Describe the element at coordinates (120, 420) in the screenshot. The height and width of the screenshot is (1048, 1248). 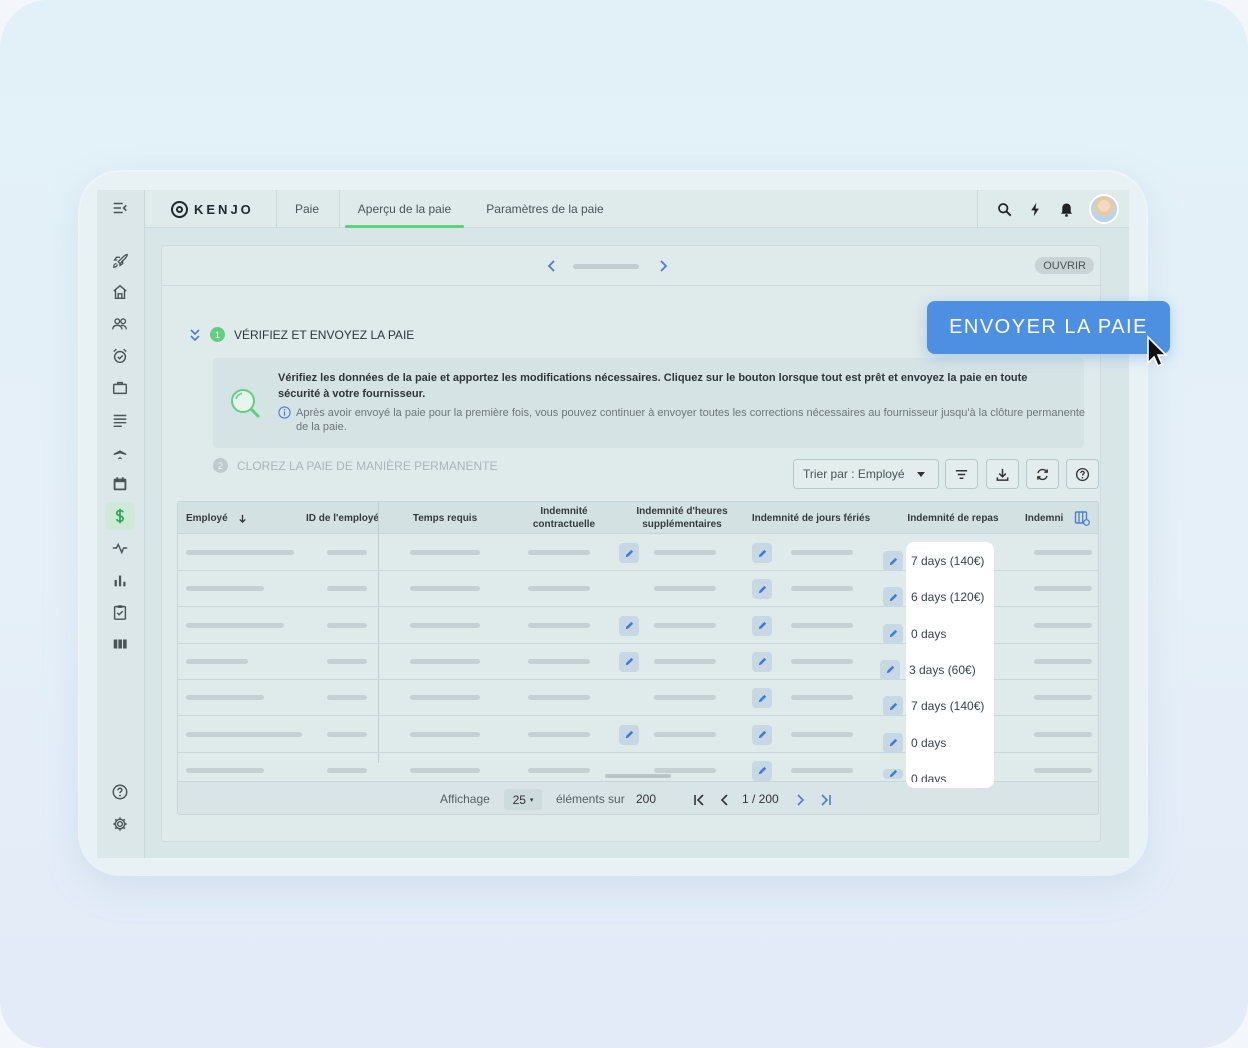
I see `list-icon` at that location.